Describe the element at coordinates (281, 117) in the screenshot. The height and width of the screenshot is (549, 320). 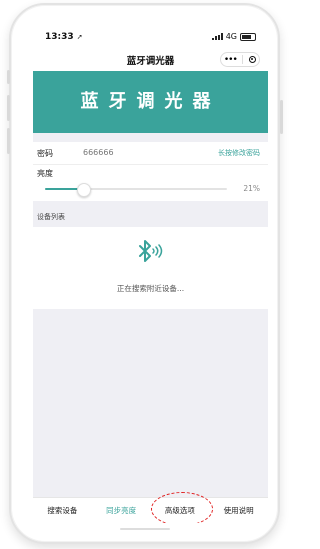
I see `power-button` at that location.